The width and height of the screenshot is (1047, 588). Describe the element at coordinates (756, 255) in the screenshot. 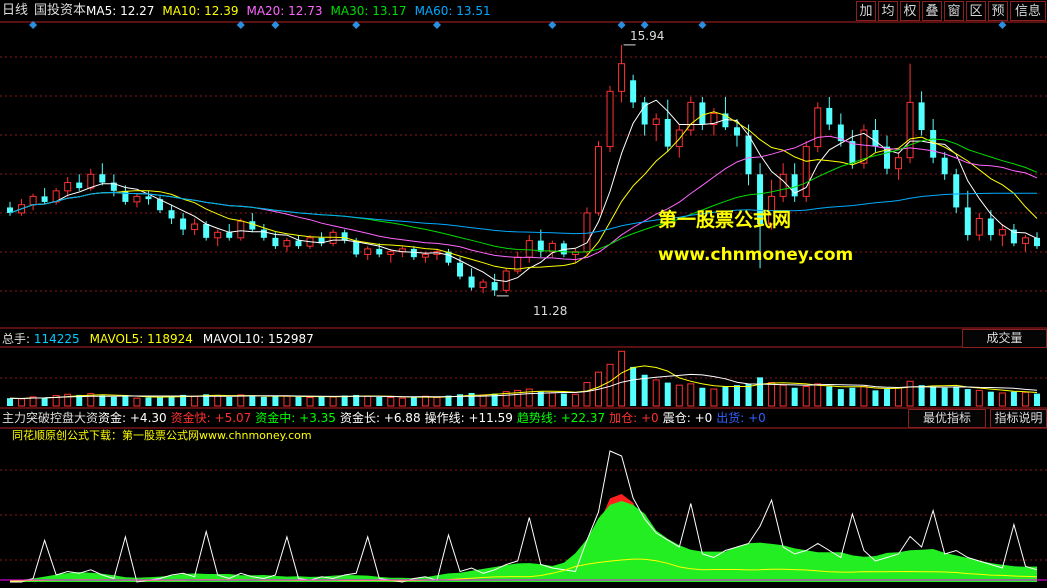

I see `watermark-url: www.chnmoney.com` at that location.